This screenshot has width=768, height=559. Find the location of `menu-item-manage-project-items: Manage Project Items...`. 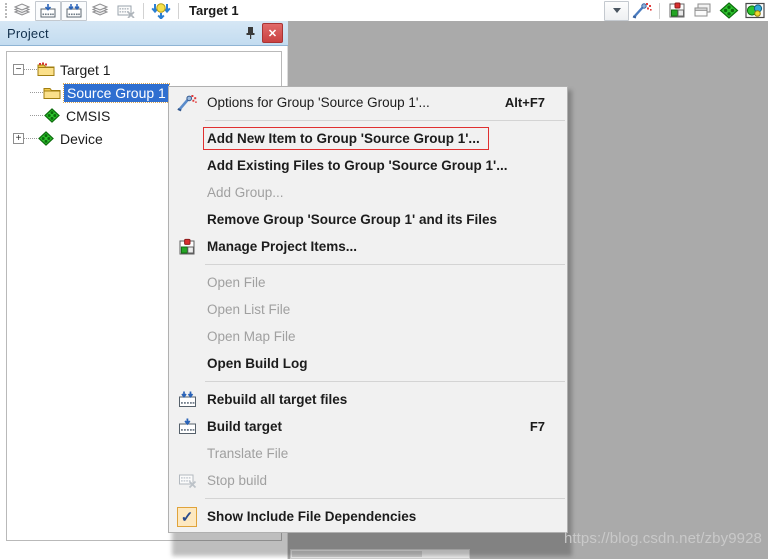

menu-item-manage-project-items: Manage Project Items... is located at coordinates (368, 246).